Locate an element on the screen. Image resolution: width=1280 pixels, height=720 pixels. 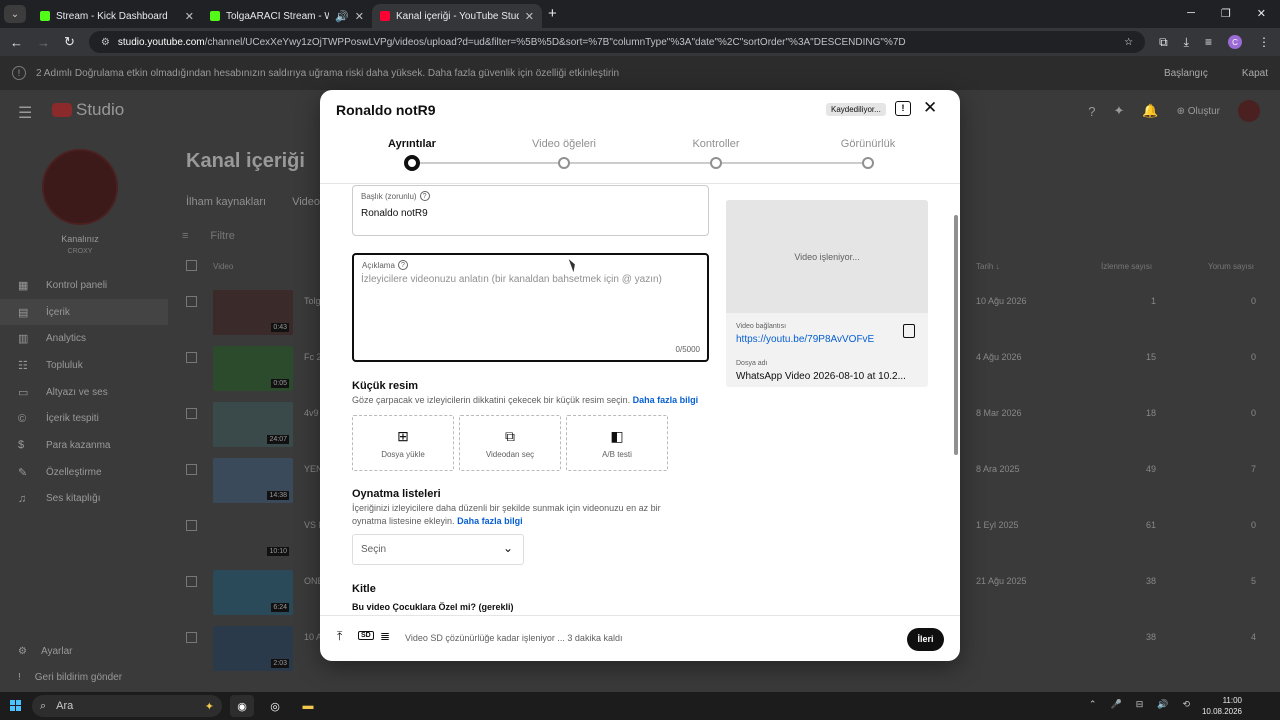
volume-icon: 🔊 is located at coordinates (1162, 704).